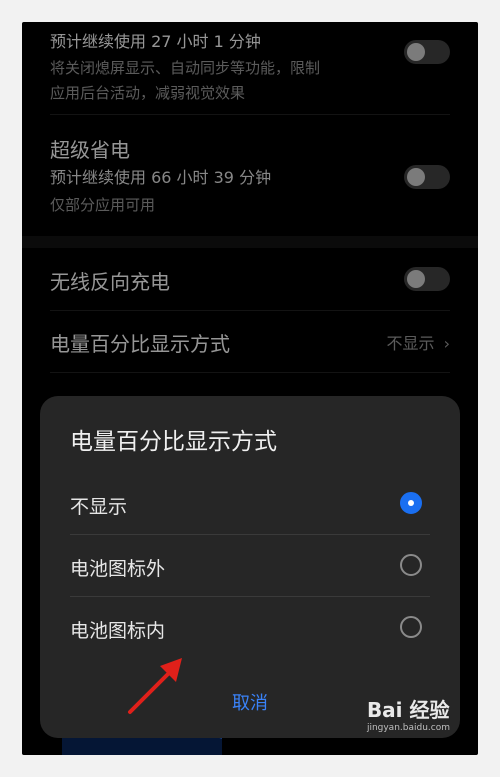 The image size is (500, 777). What do you see at coordinates (173, 442) in the screenshot?
I see `dialog-title: 电量百分比显示方式` at bounding box center [173, 442].